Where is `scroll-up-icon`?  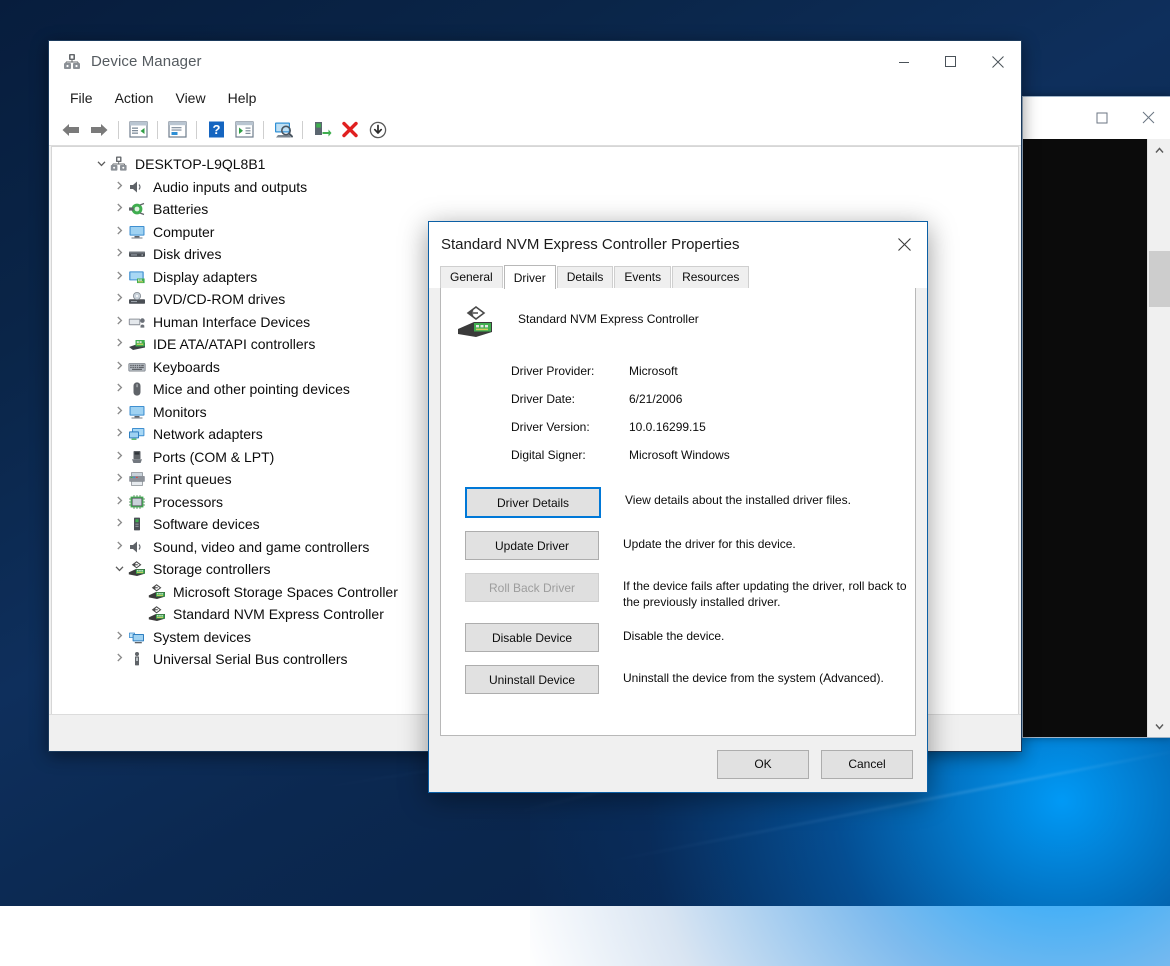 scroll-up-icon is located at coordinates (1159, 150).